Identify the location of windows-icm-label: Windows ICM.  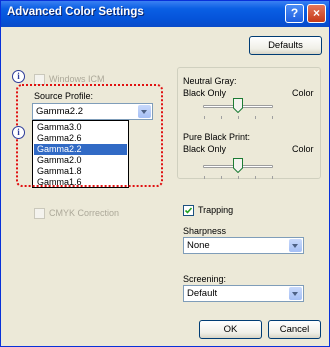
(77, 79).